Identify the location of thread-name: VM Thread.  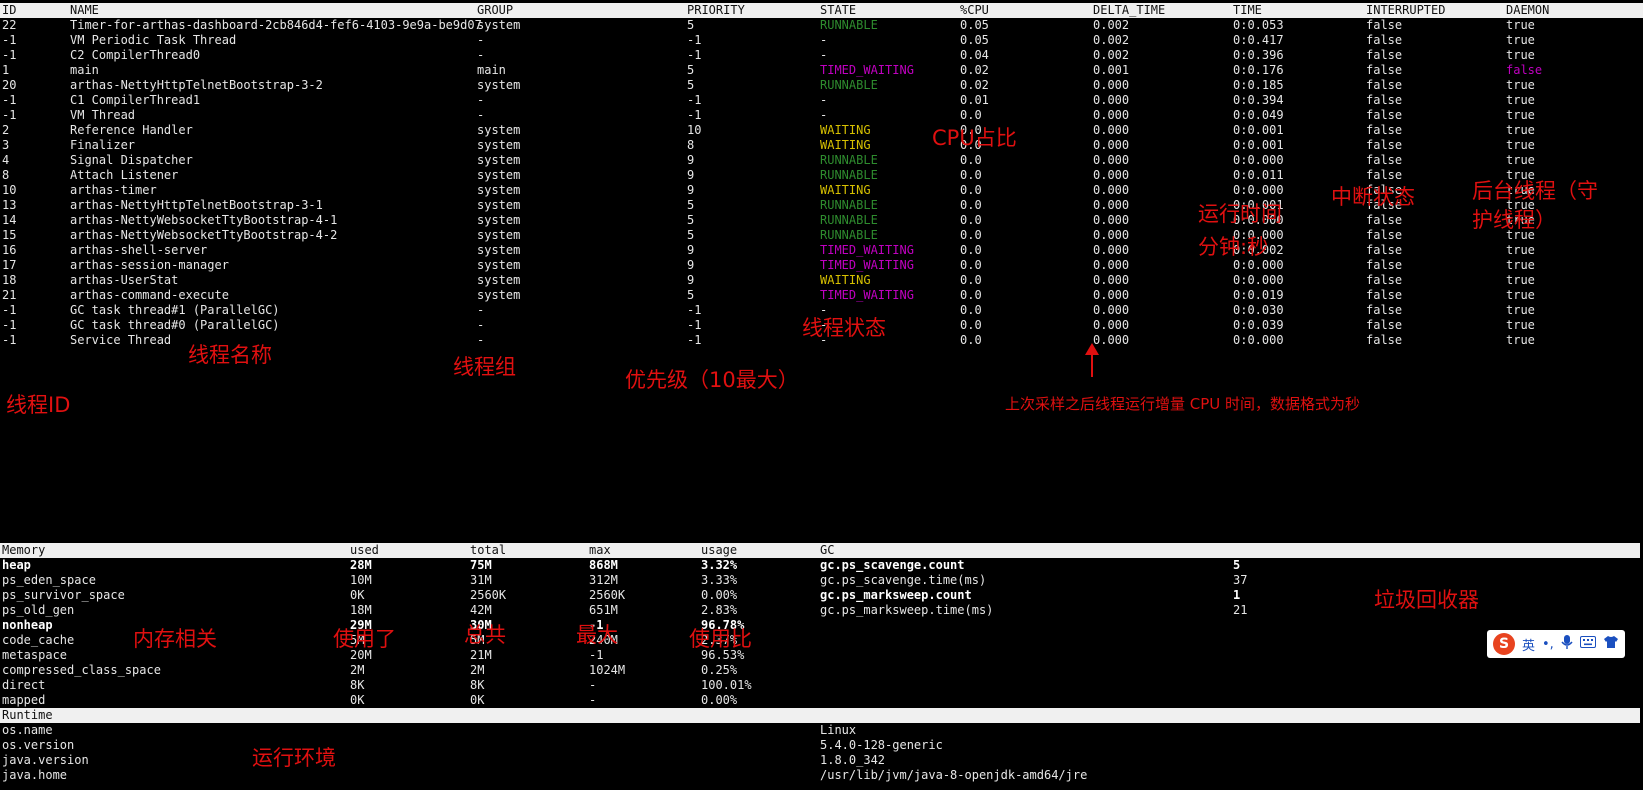
(103, 115).